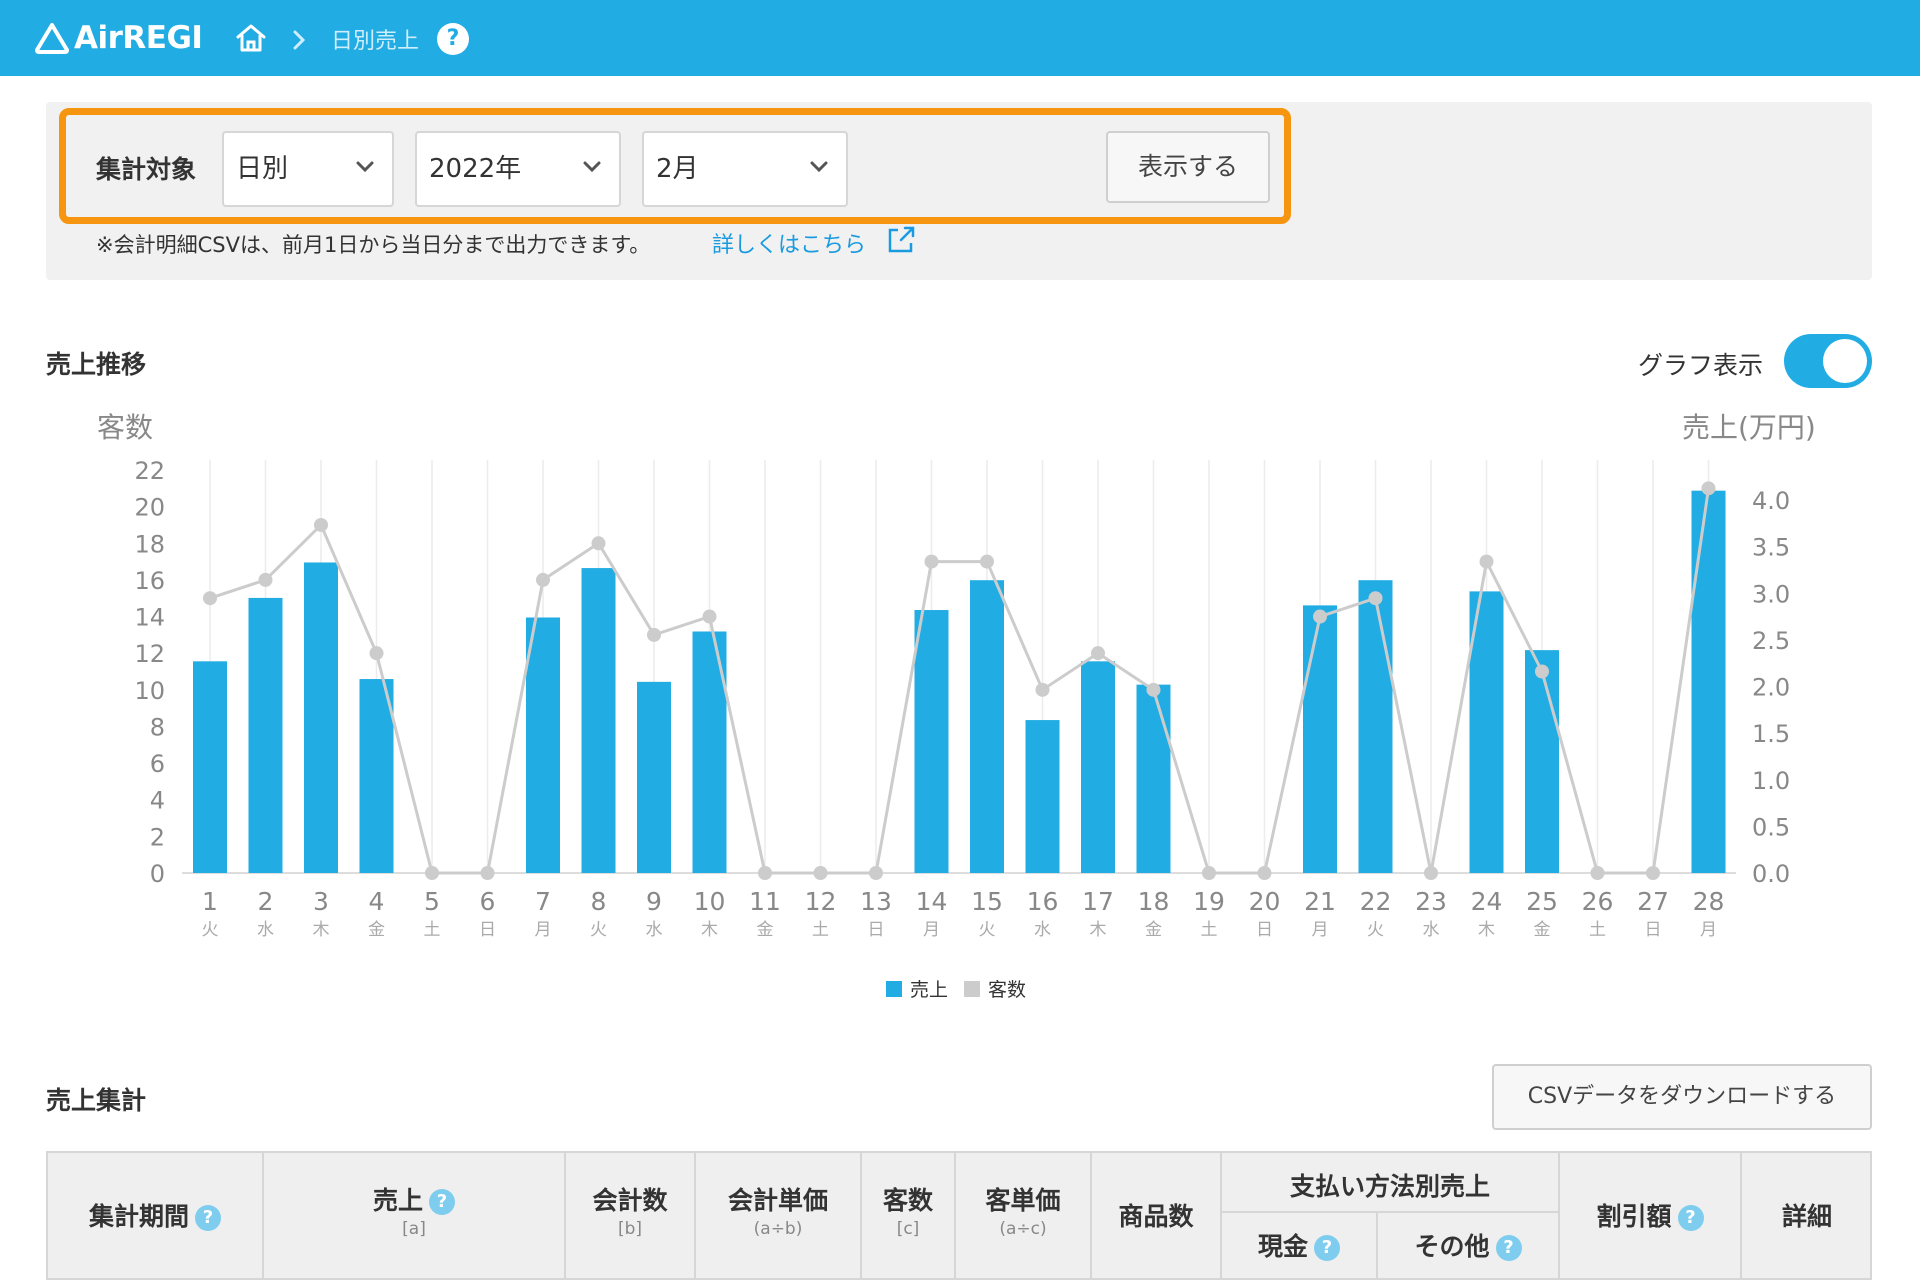 The height and width of the screenshot is (1280, 1920). What do you see at coordinates (157, 874) in the screenshot?
I see `left-tick-label: 0` at bounding box center [157, 874].